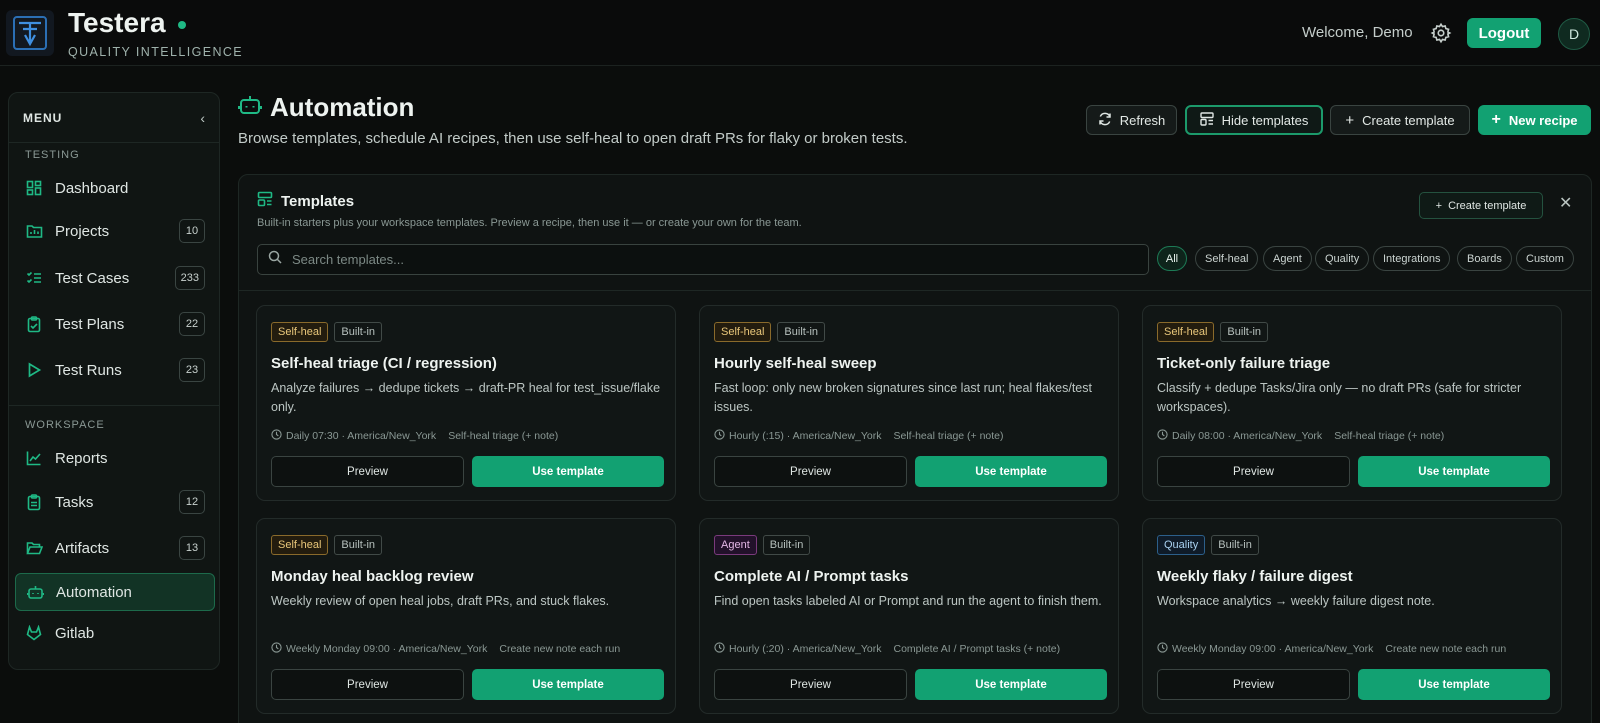 Image resolution: width=1600 pixels, height=723 pixels. What do you see at coordinates (1481, 205) in the screenshot?
I see `panel-create-template-button: + Create template` at bounding box center [1481, 205].